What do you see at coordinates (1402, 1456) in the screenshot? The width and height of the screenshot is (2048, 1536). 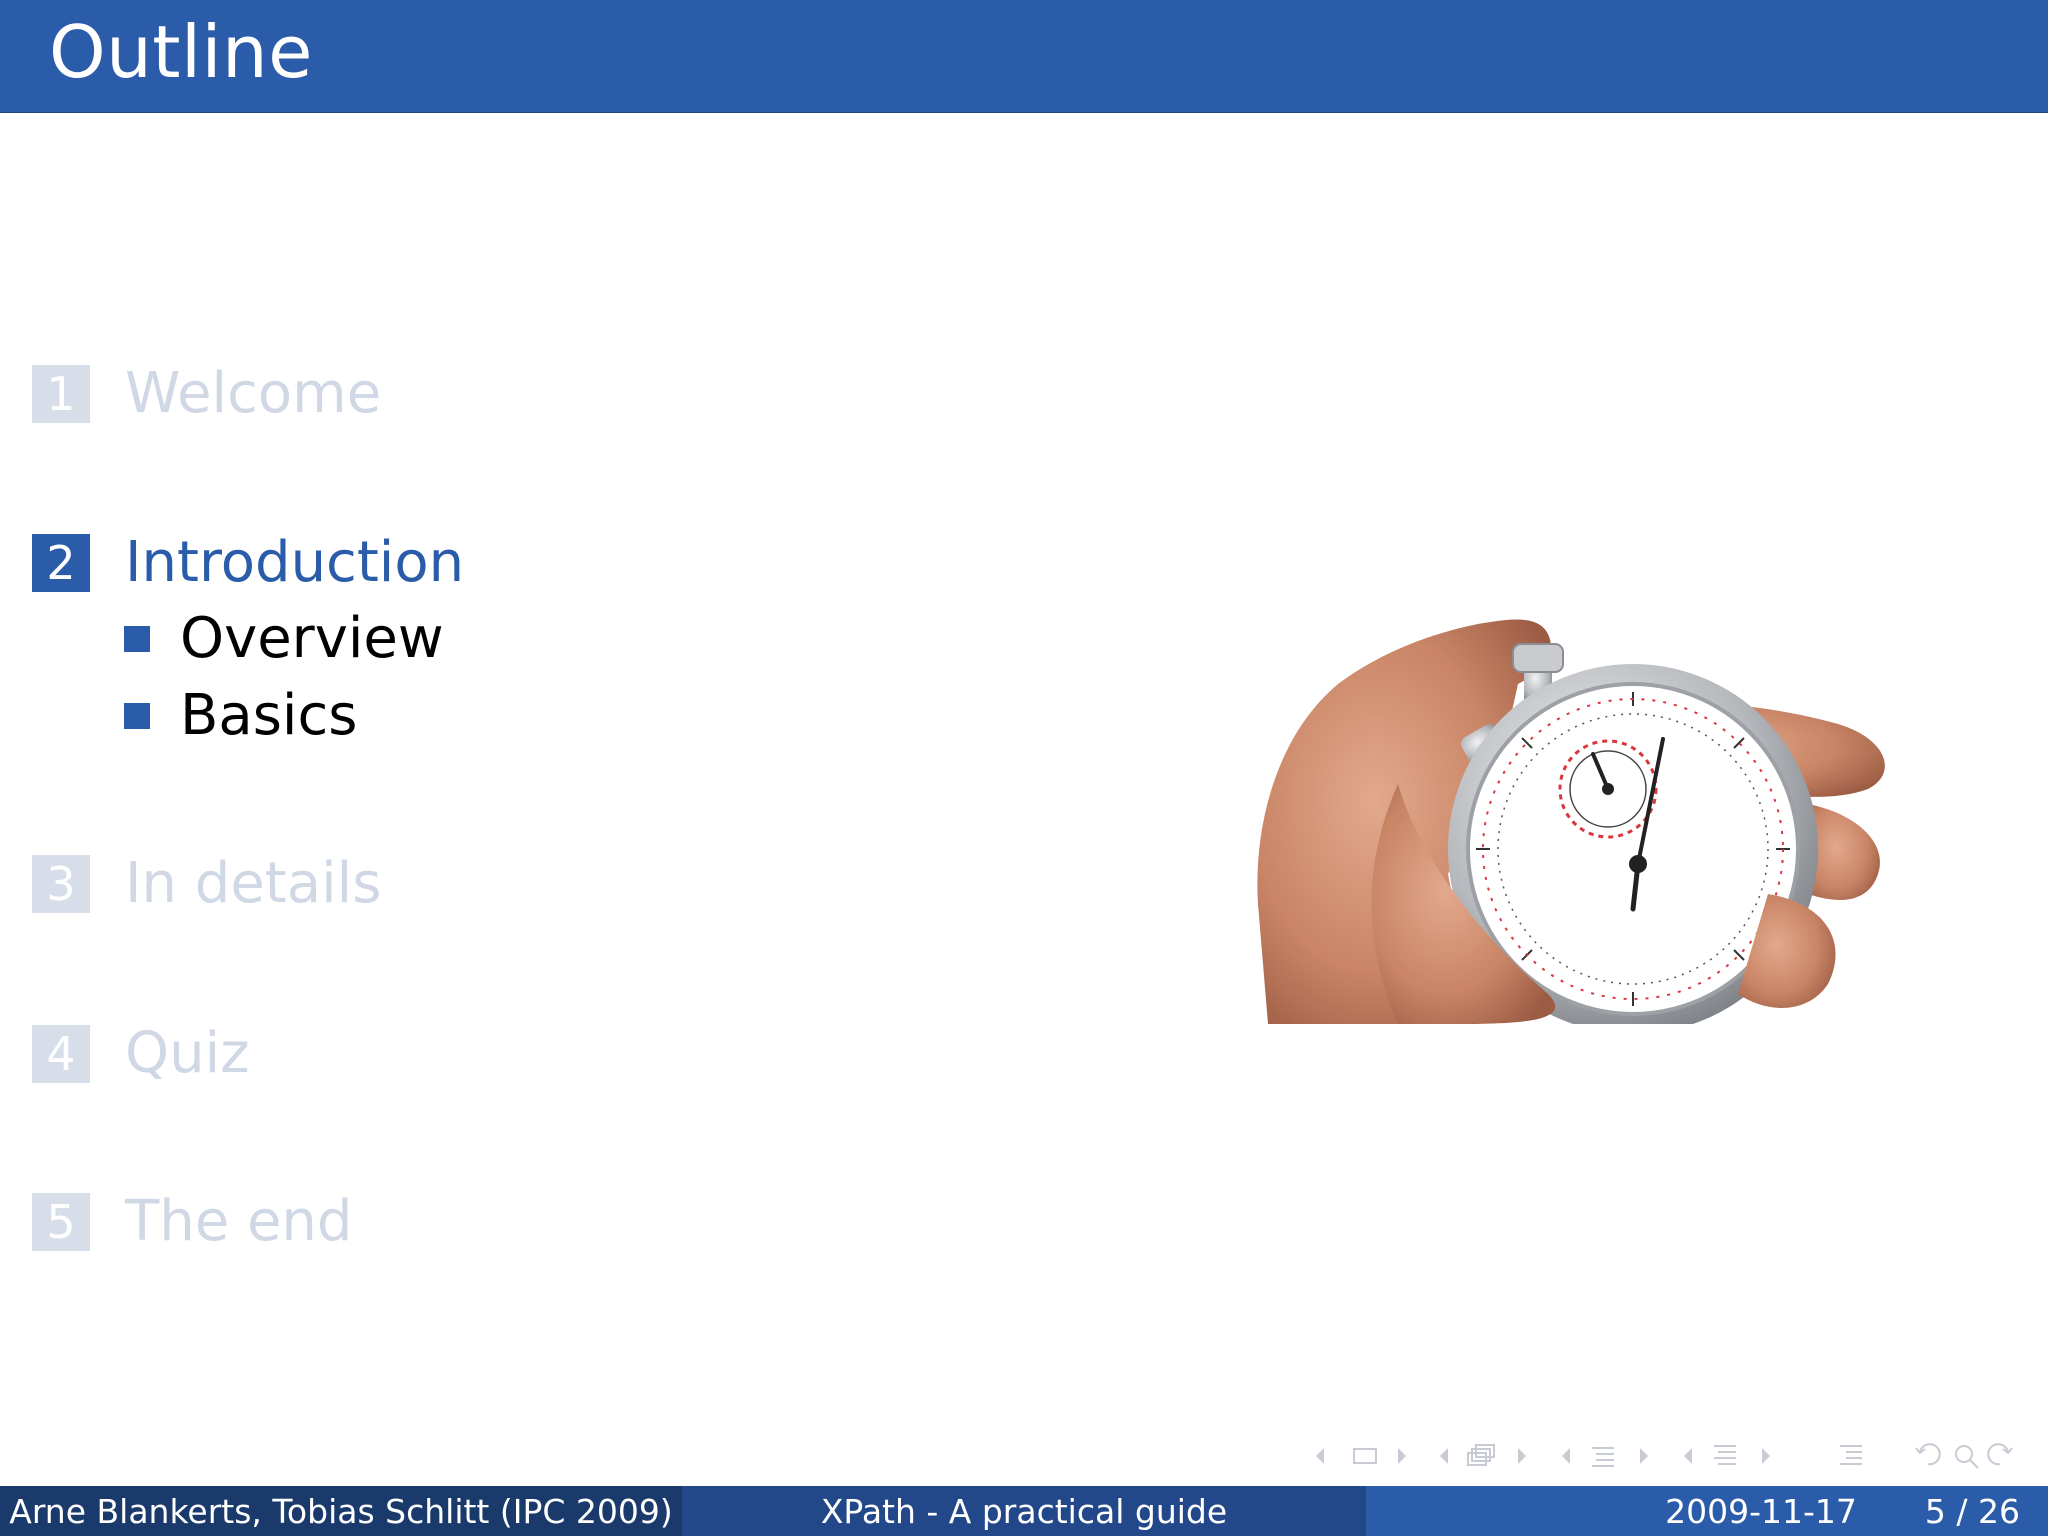 I see `nav-frame-next-icon` at bounding box center [1402, 1456].